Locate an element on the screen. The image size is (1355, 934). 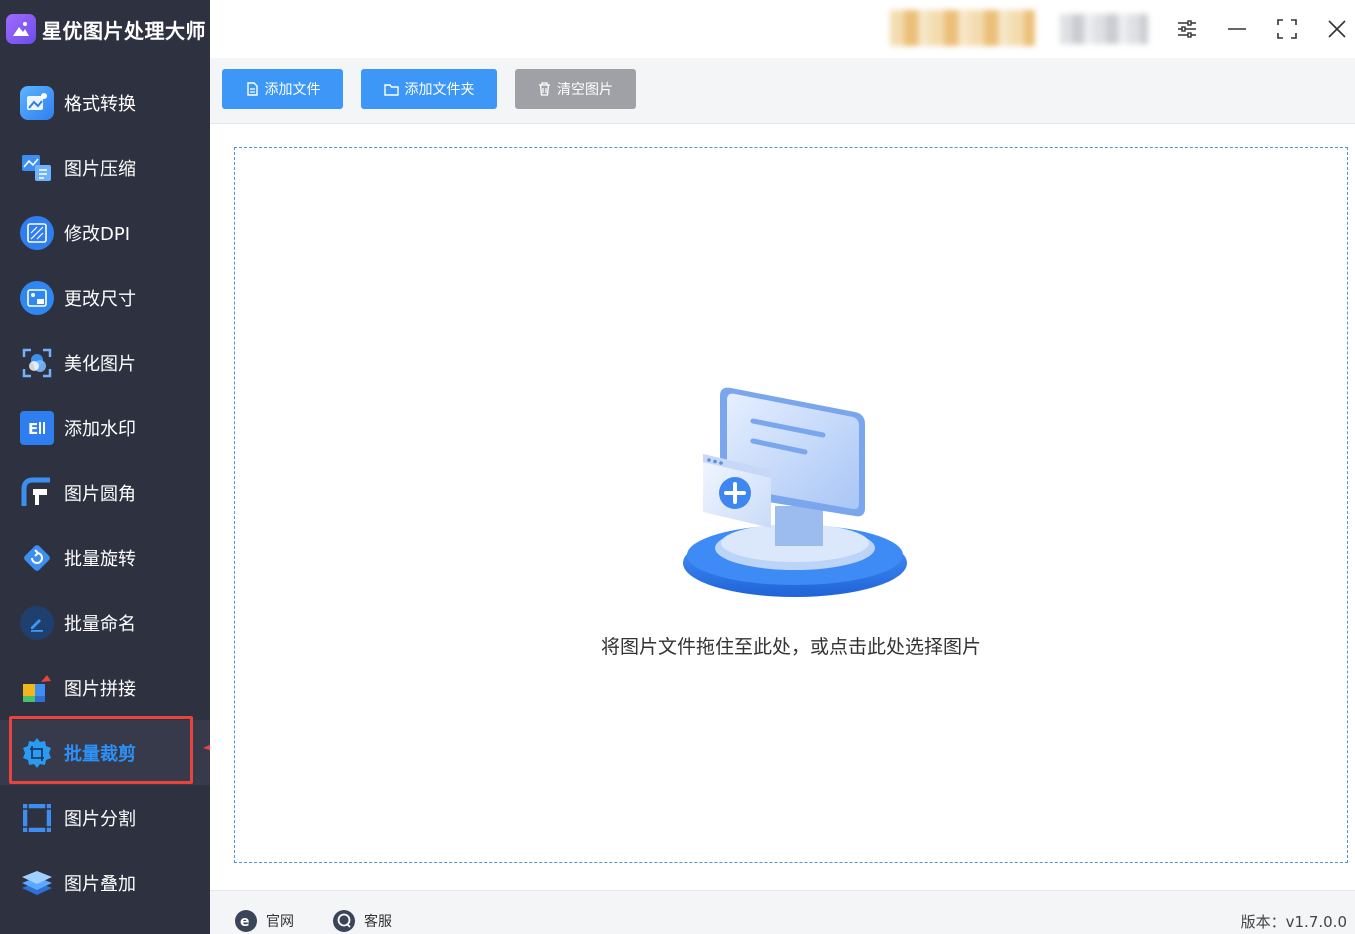
rotate-icon is located at coordinates (37, 558).